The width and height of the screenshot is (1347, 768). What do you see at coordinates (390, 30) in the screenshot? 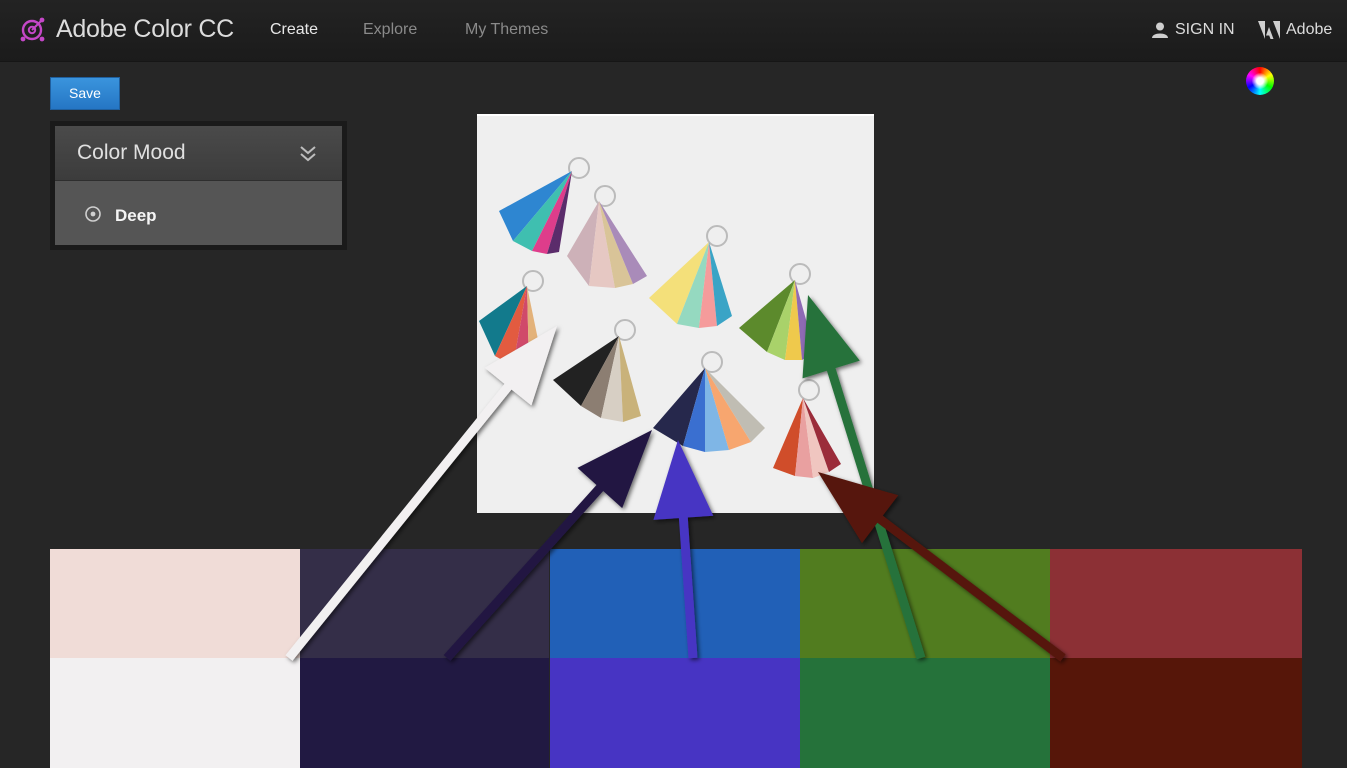
I see `nav-explore: Explore` at bounding box center [390, 30].